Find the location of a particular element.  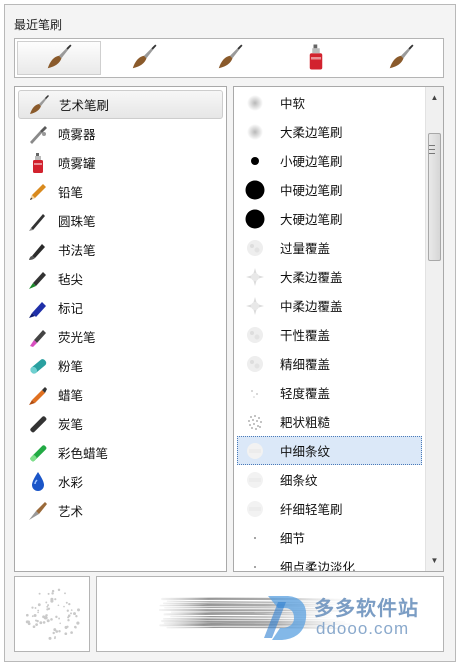

tool-category-item: 蜡笔 is located at coordinates (120, 394).